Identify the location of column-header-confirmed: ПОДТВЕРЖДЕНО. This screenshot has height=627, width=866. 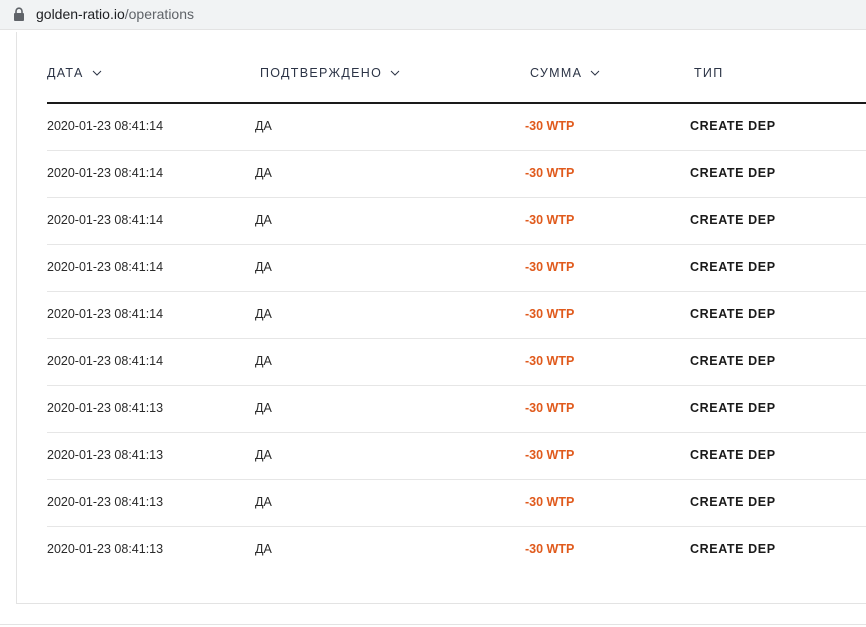
(330, 73).